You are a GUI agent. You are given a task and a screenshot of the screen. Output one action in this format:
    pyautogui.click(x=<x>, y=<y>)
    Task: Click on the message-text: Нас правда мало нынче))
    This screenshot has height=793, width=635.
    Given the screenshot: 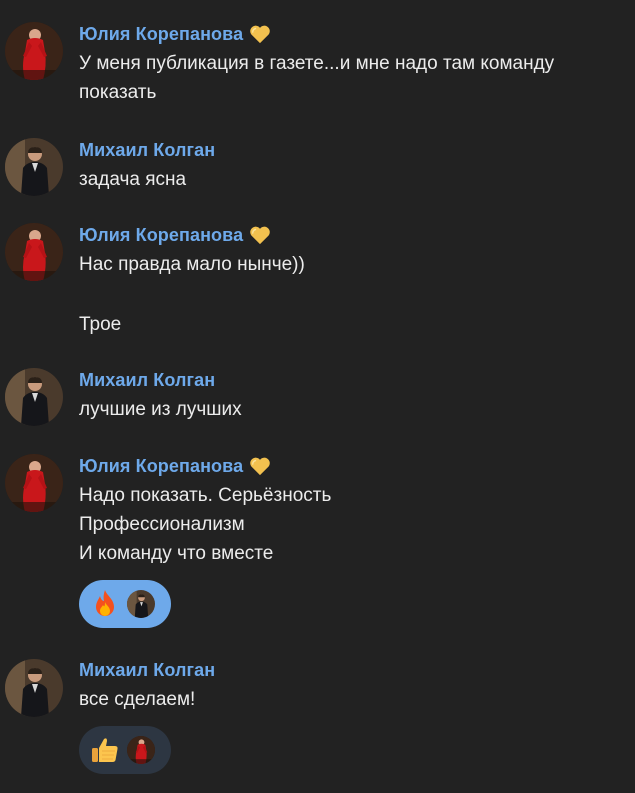 What is the action you would take?
    pyautogui.click(x=192, y=264)
    